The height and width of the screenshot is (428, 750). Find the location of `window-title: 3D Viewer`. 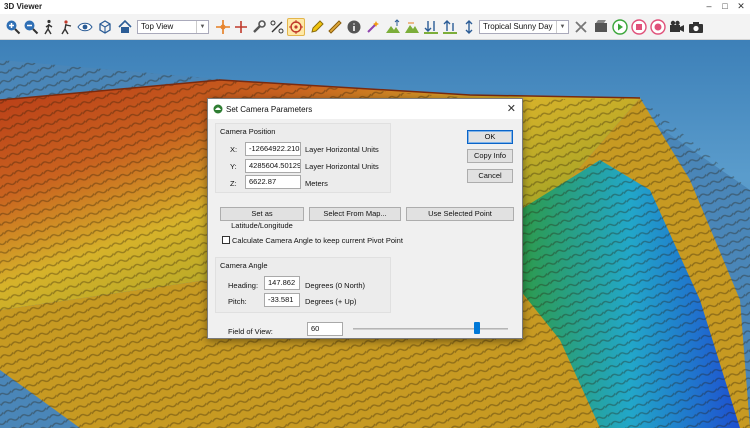

window-title: 3D Viewer is located at coordinates (23, 6).